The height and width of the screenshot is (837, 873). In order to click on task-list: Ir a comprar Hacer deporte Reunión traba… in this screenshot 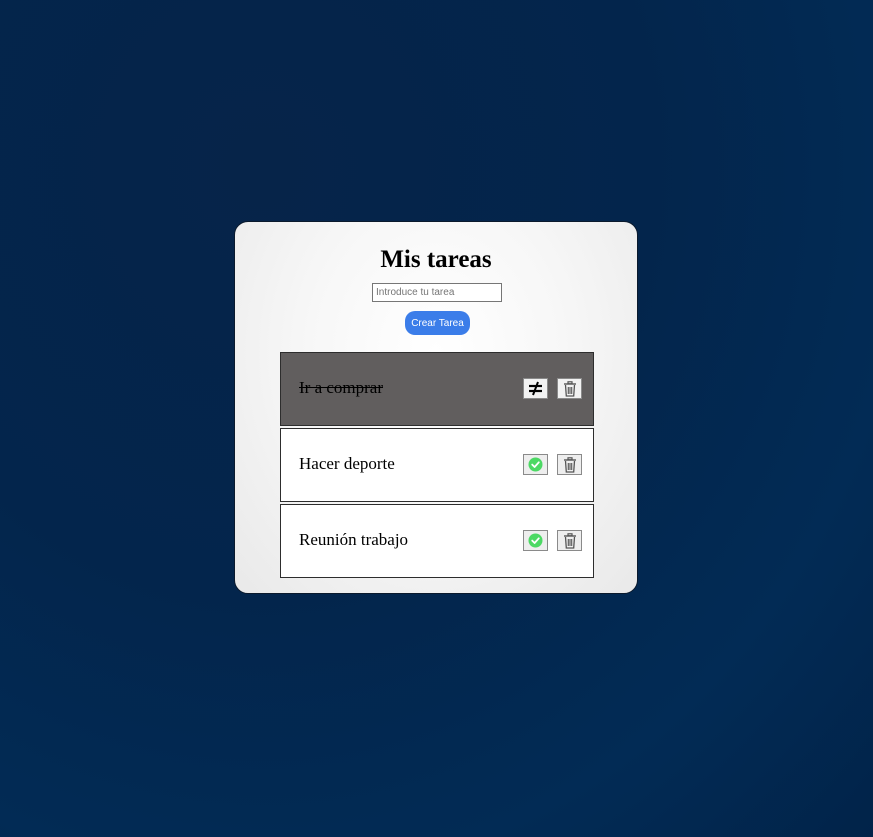, I will do `click(437, 466)`.